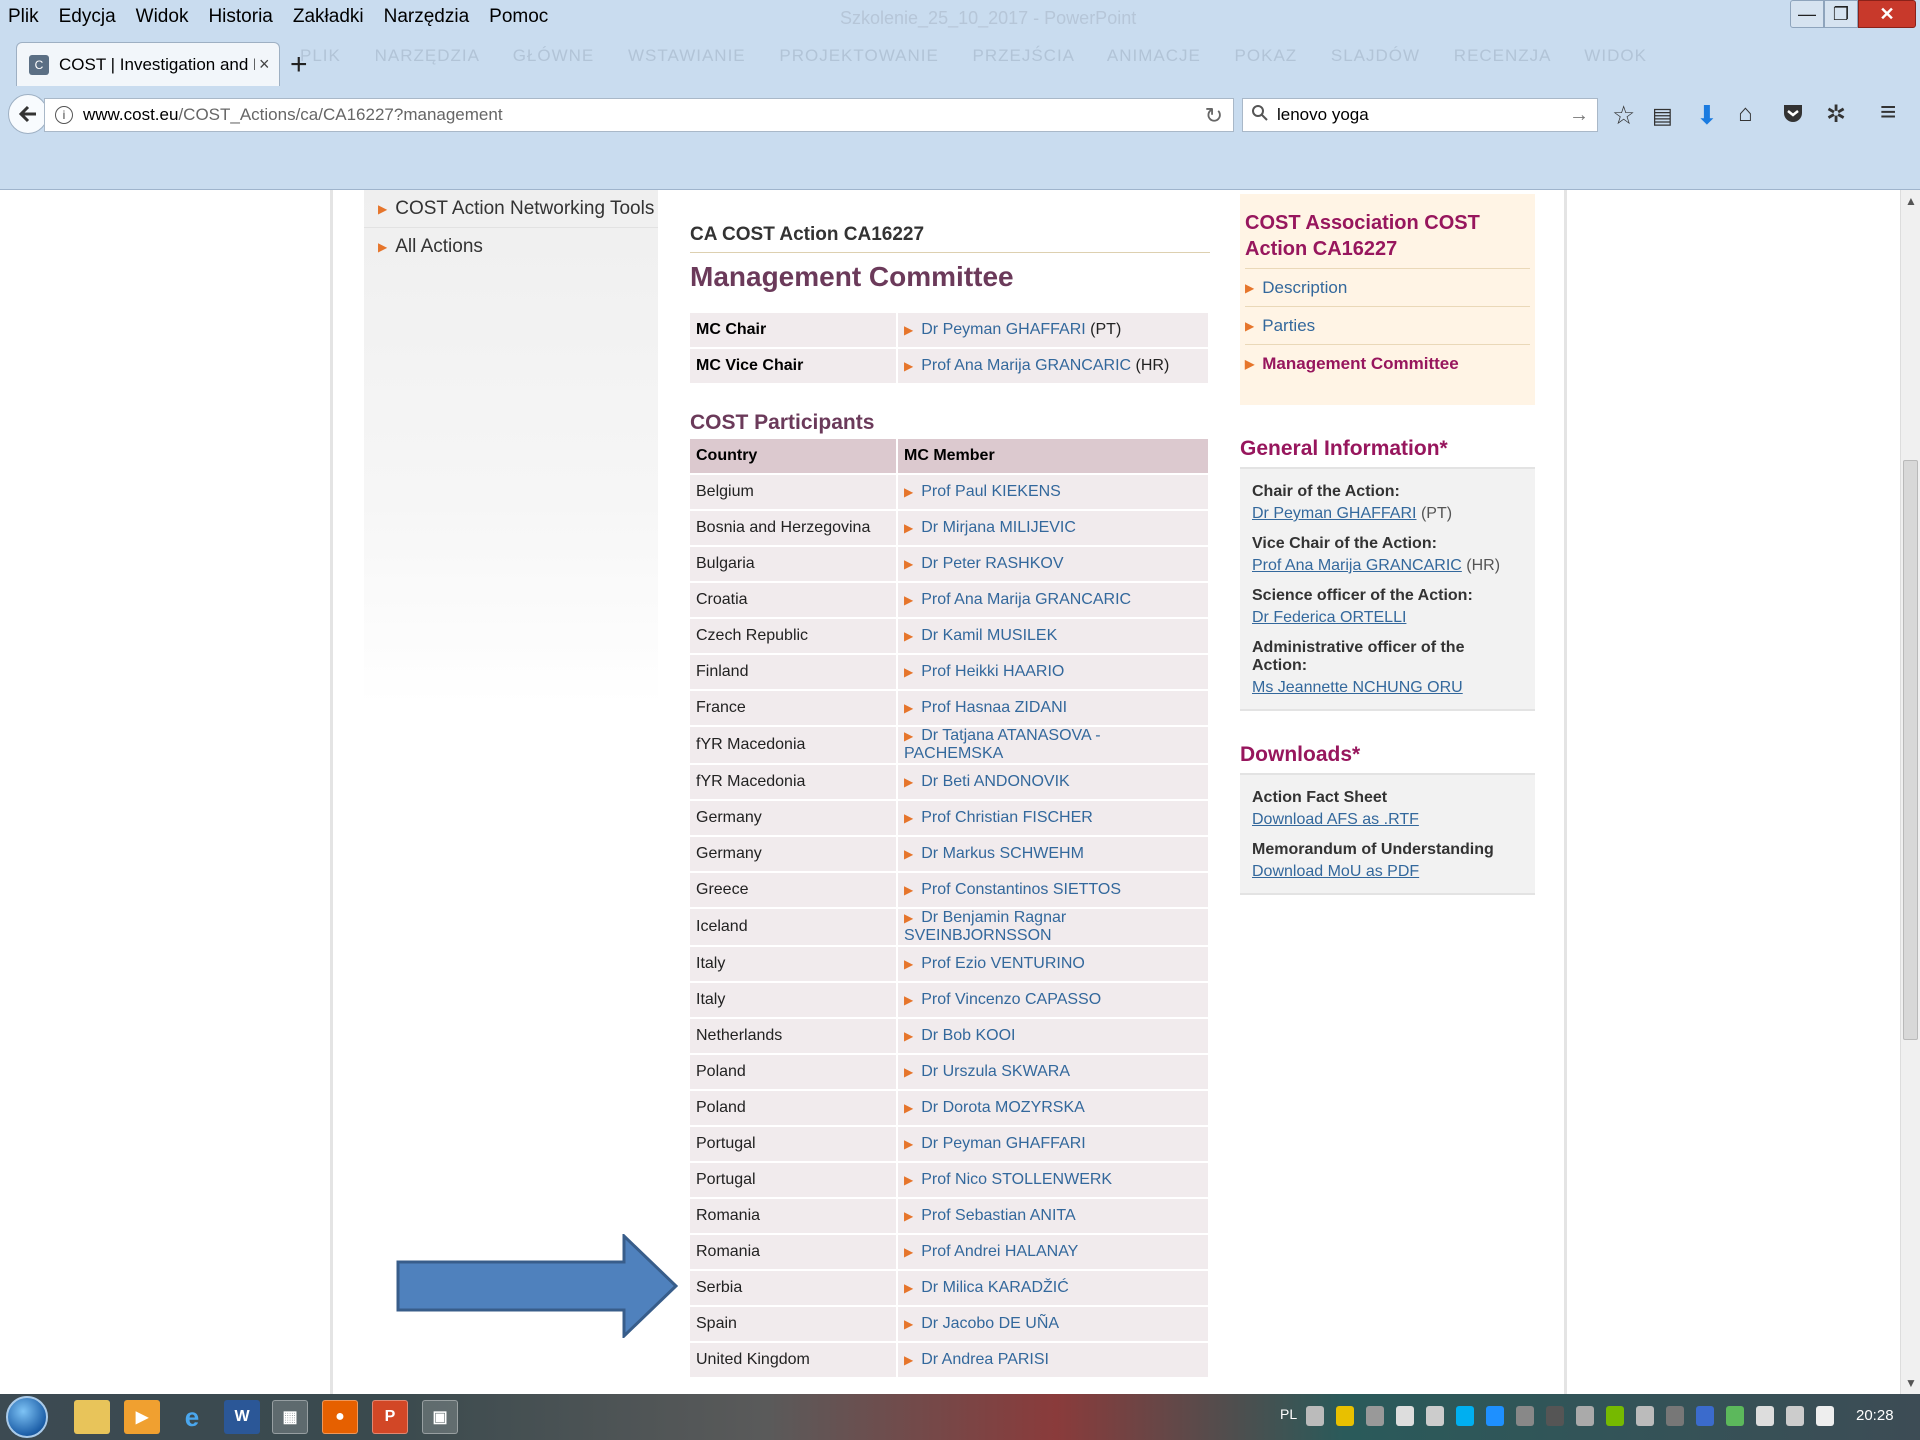  What do you see at coordinates (1825, 1416) in the screenshot?
I see `volume-icon` at bounding box center [1825, 1416].